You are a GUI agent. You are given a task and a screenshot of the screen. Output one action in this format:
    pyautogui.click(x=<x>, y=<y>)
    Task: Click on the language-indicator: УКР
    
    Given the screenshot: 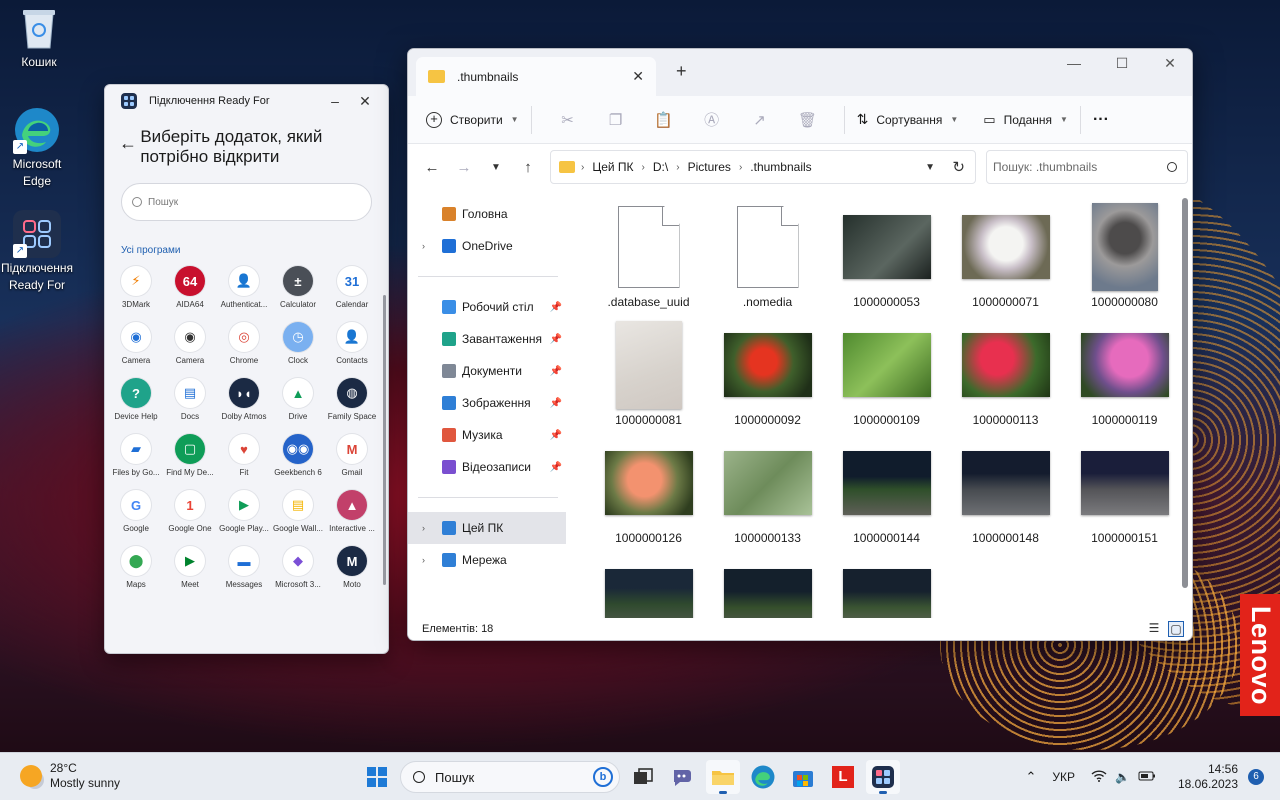 What is the action you would take?
    pyautogui.click(x=1063, y=777)
    